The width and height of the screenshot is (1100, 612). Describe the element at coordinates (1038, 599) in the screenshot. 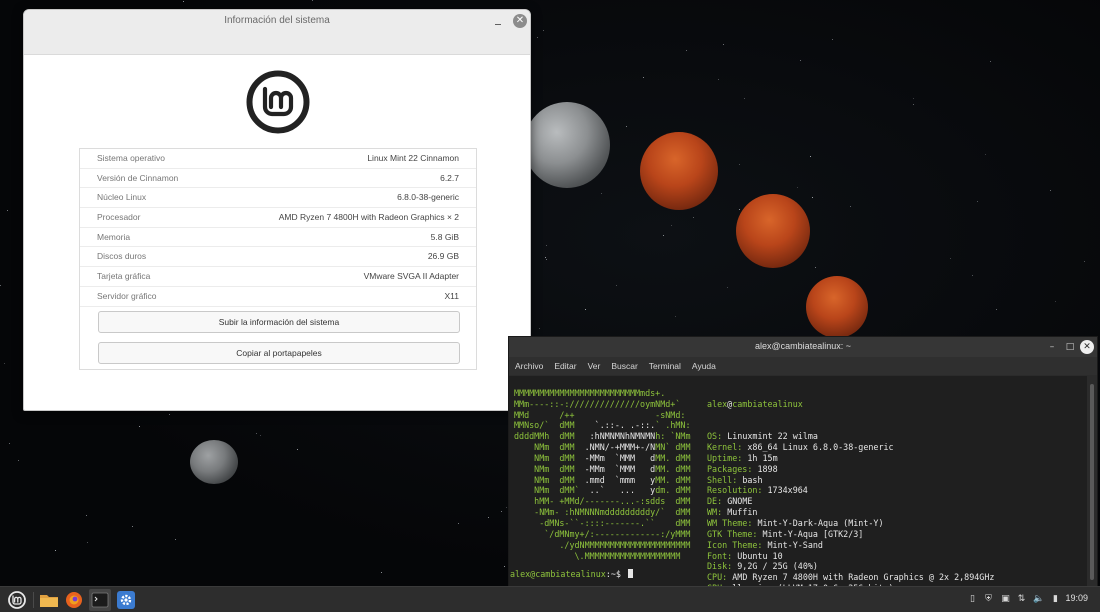

I see `volume-icon: 🔈` at that location.